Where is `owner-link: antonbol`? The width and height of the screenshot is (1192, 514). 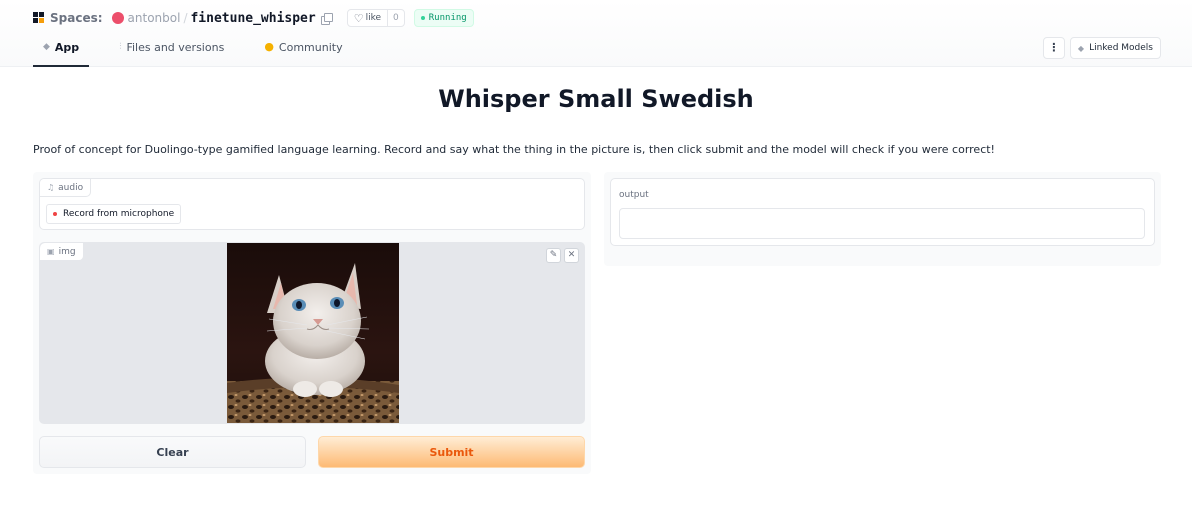 owner-link: antonbol is located at coordinates (154, 18).